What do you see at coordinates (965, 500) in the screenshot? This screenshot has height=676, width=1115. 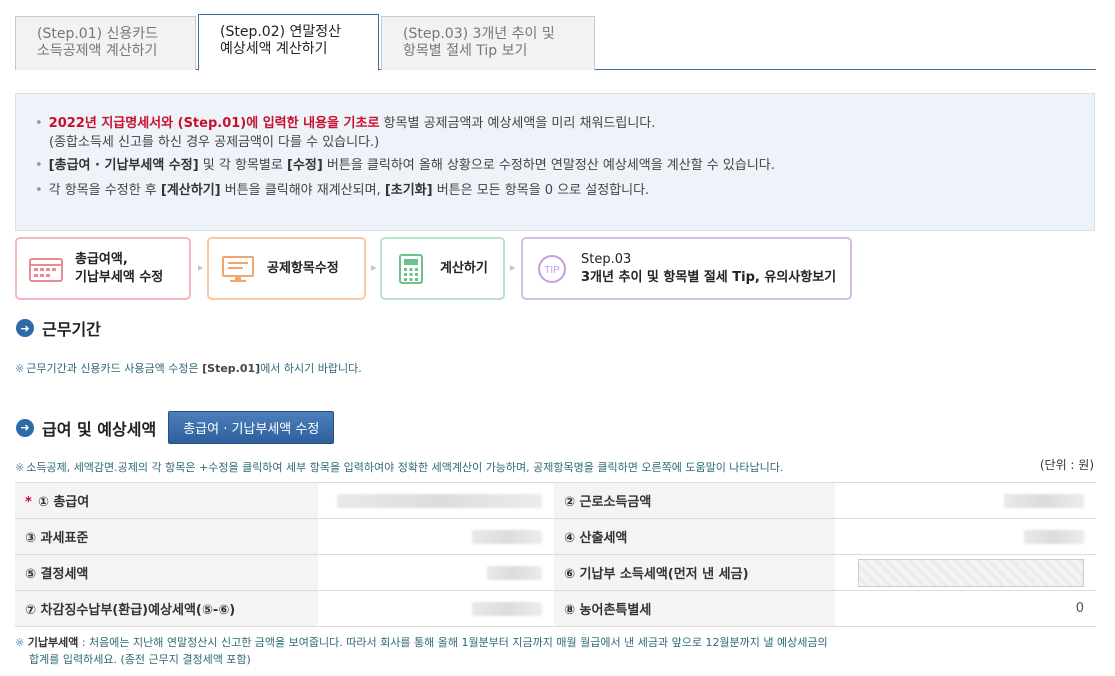 I see `value-earned-income` at bounding box center [965, 500].